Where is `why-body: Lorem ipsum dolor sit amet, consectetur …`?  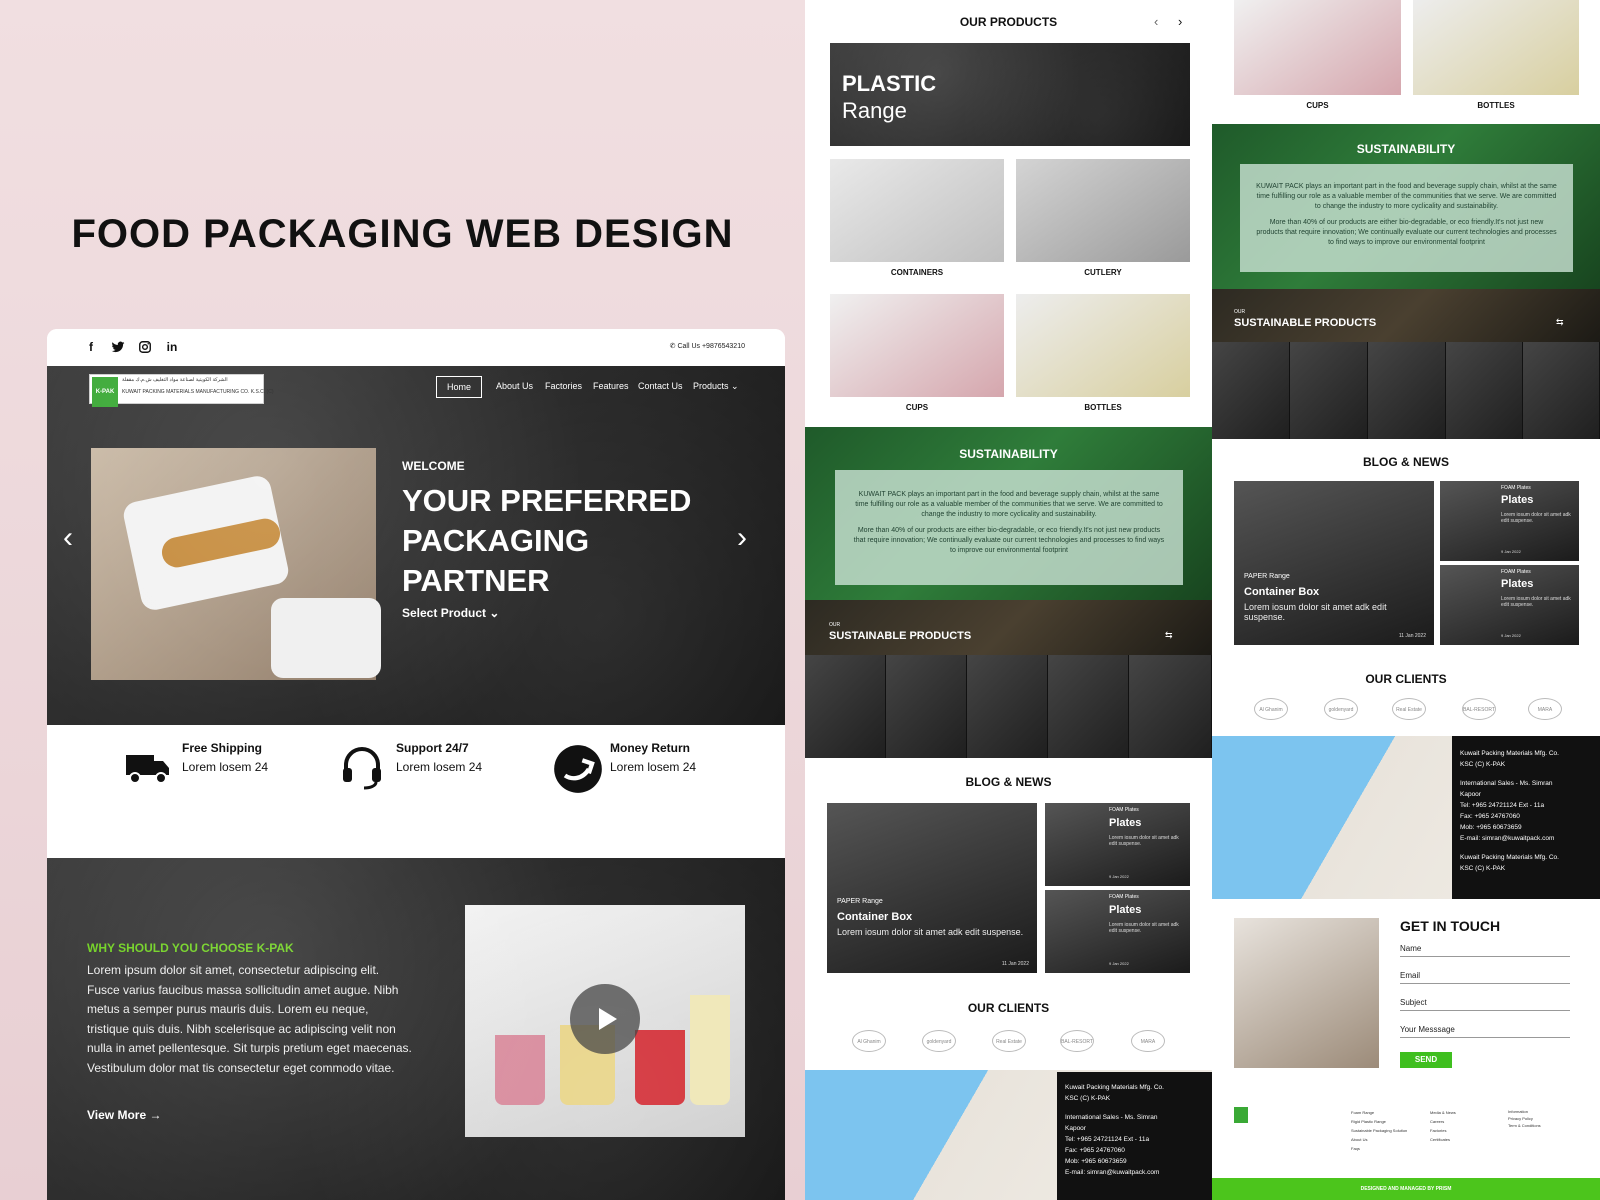 why-body: Lorem ipsum dolor sit amet, consectetur … is located at coordinates (249, 1019).